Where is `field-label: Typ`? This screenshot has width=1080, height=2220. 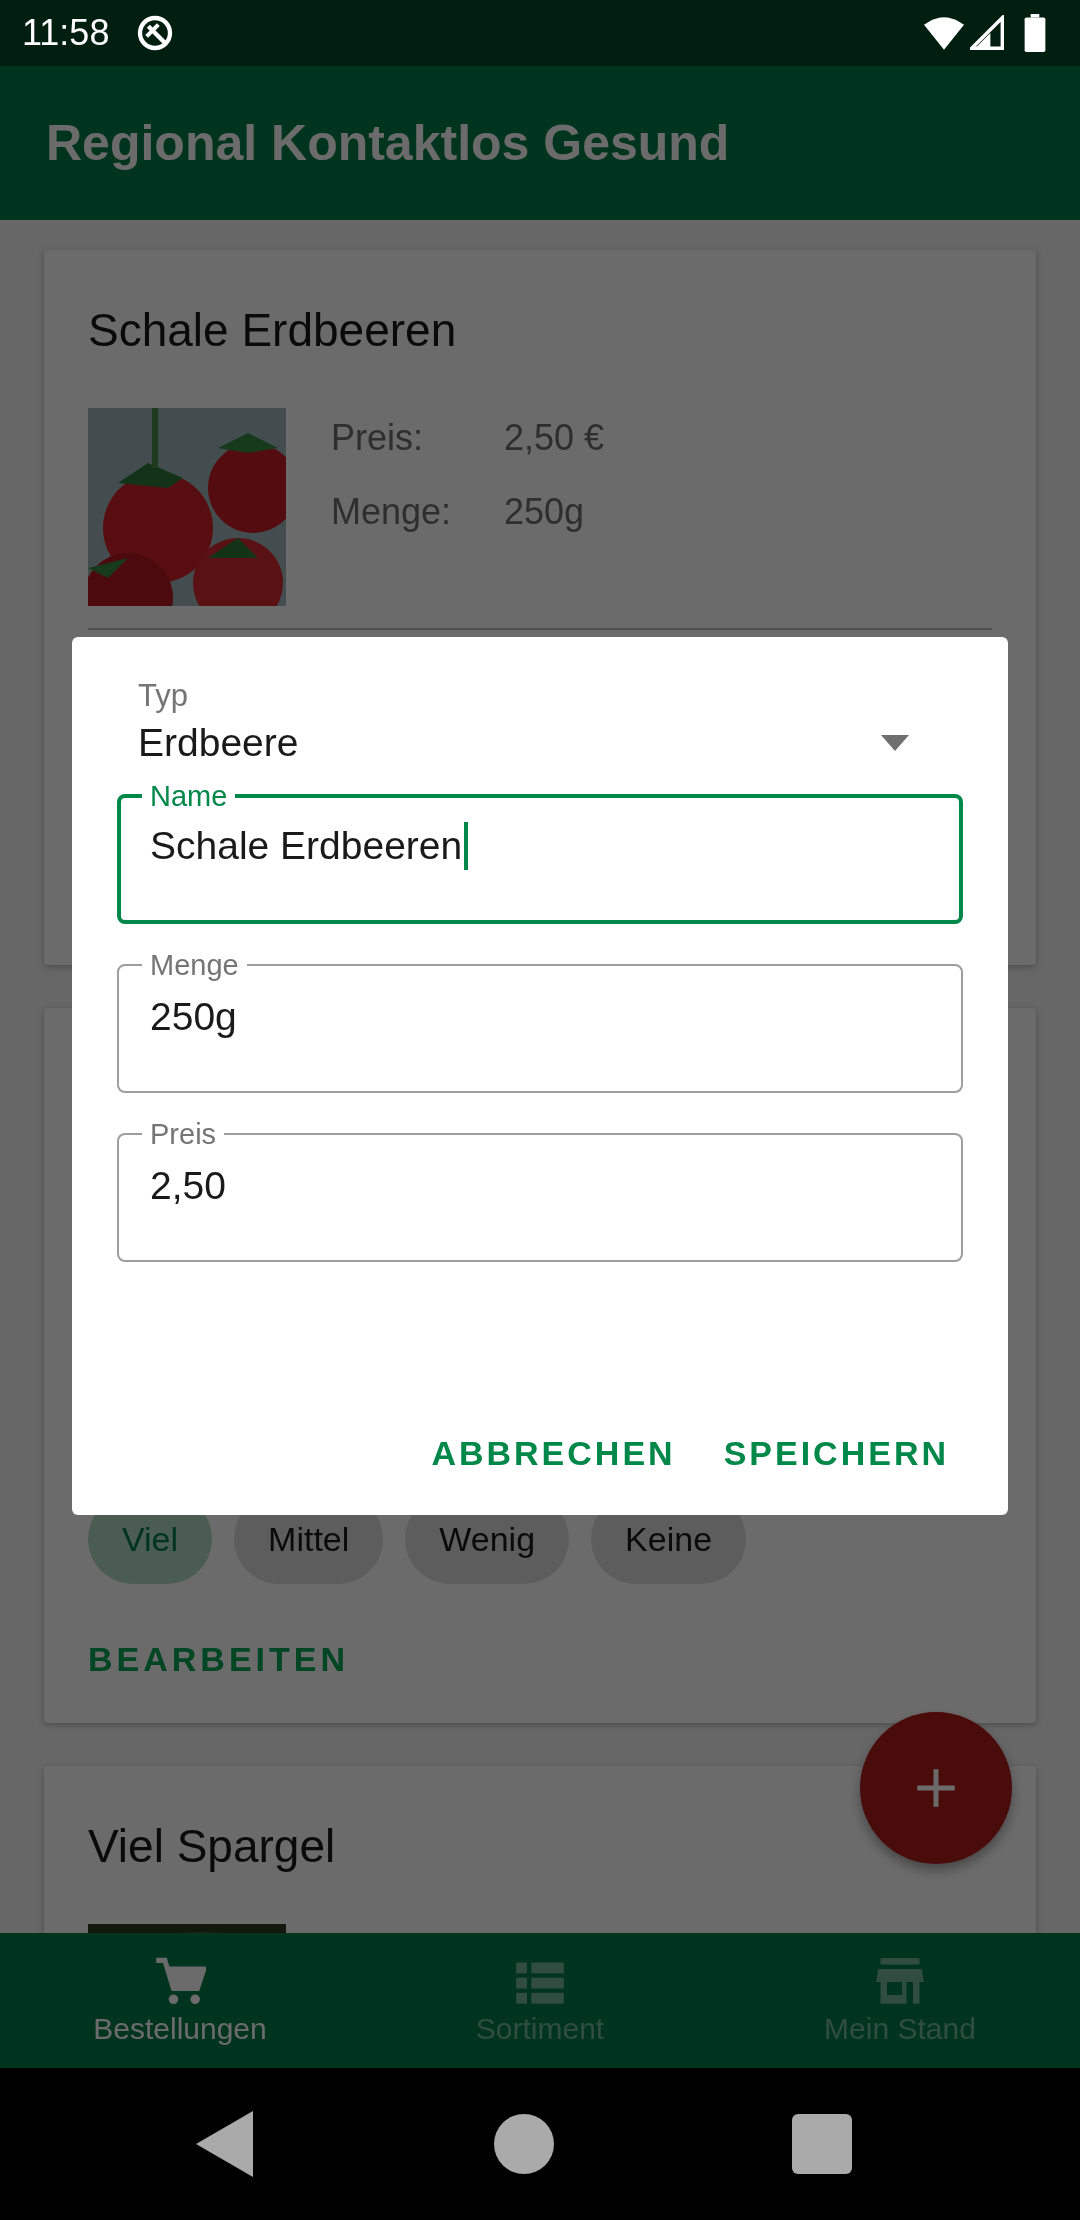
field-label: Typ is located at coordinates (163, 696).